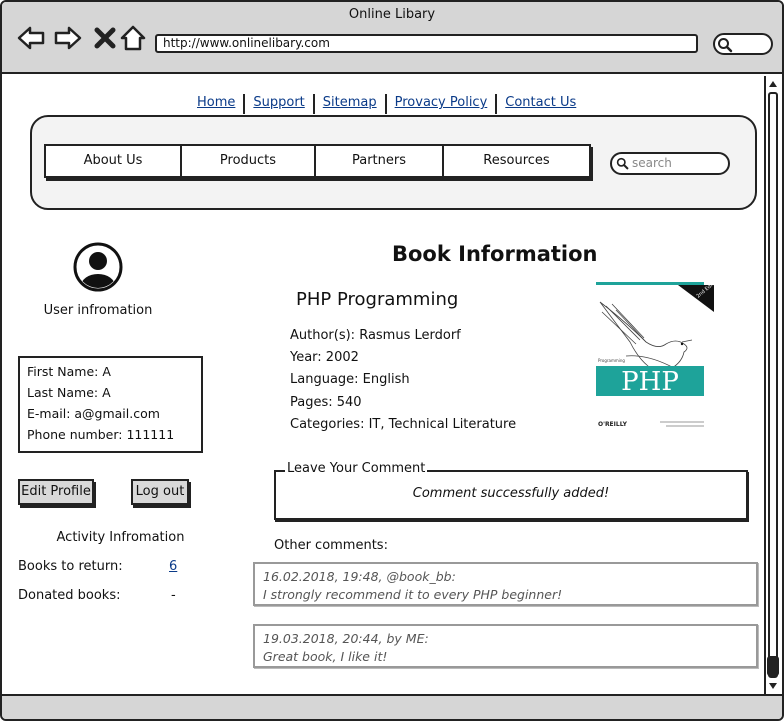 This screenshot has height=721, width=784. What do you see at coordinates (173, 566) in the screenshot?
I see `books-to-return-link: 6` at bounding box center [173, 566].